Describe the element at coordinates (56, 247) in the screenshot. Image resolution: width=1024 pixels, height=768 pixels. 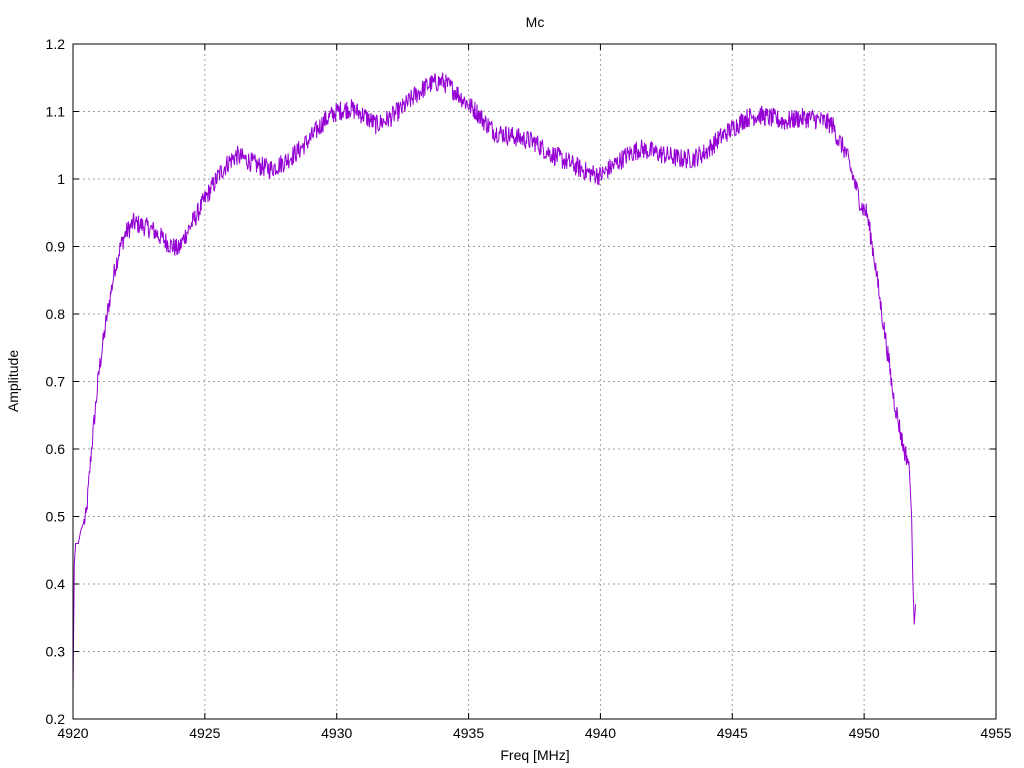
I see `y-tick-label: 0.9` at that location.